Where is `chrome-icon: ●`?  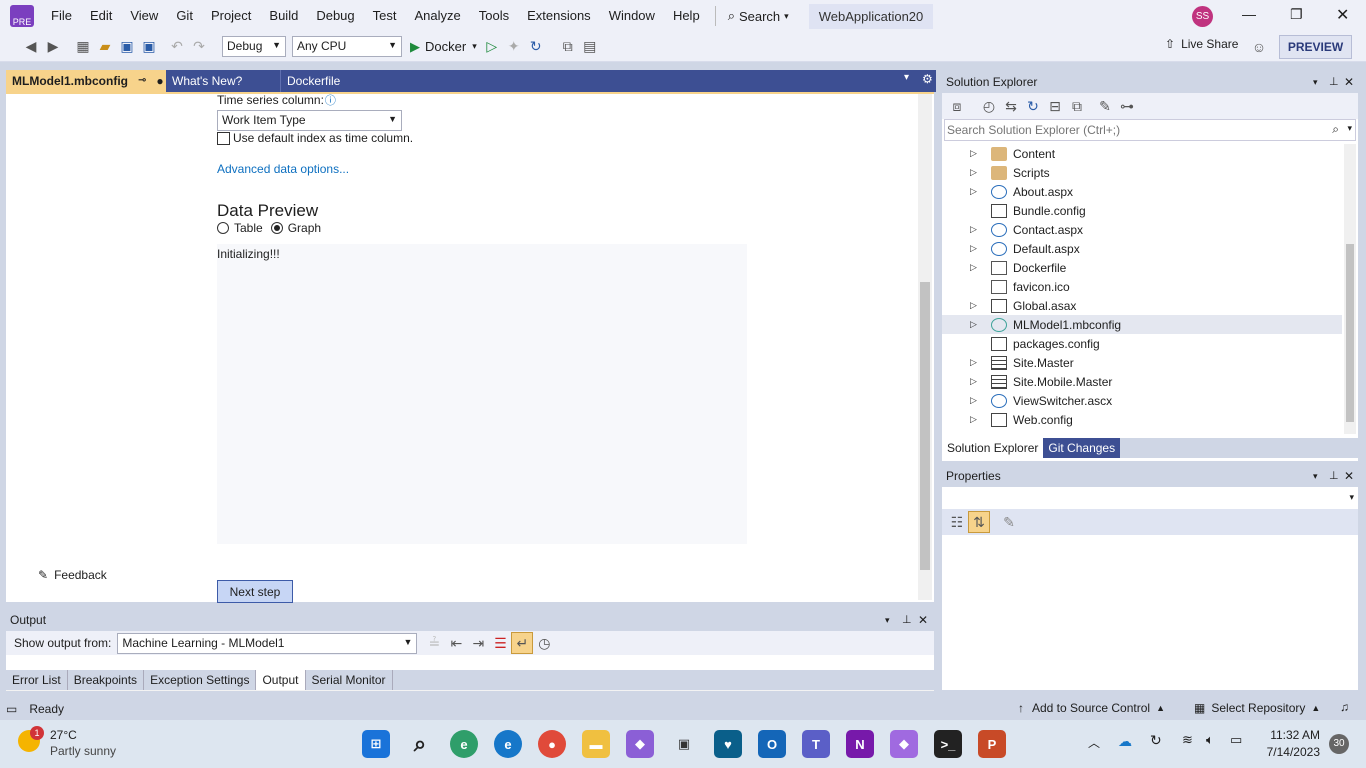
chrome-icon: ● is located at coordinates (552, 744).